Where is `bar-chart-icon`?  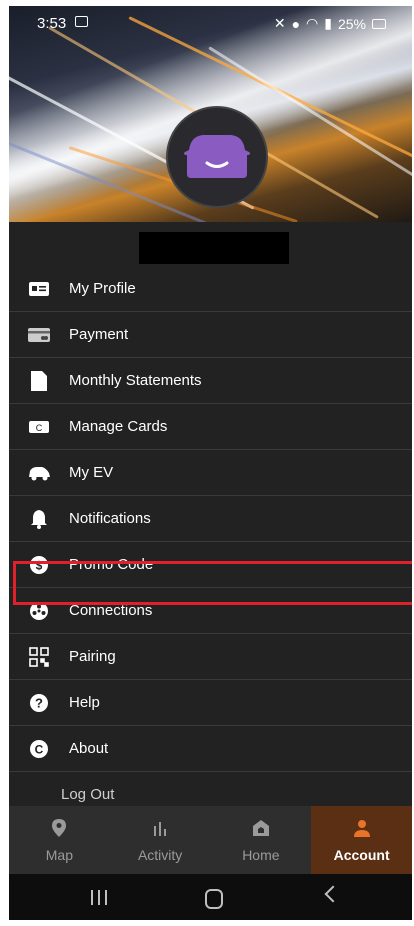
bar-chart-icon is located at coordinates (160, 828).